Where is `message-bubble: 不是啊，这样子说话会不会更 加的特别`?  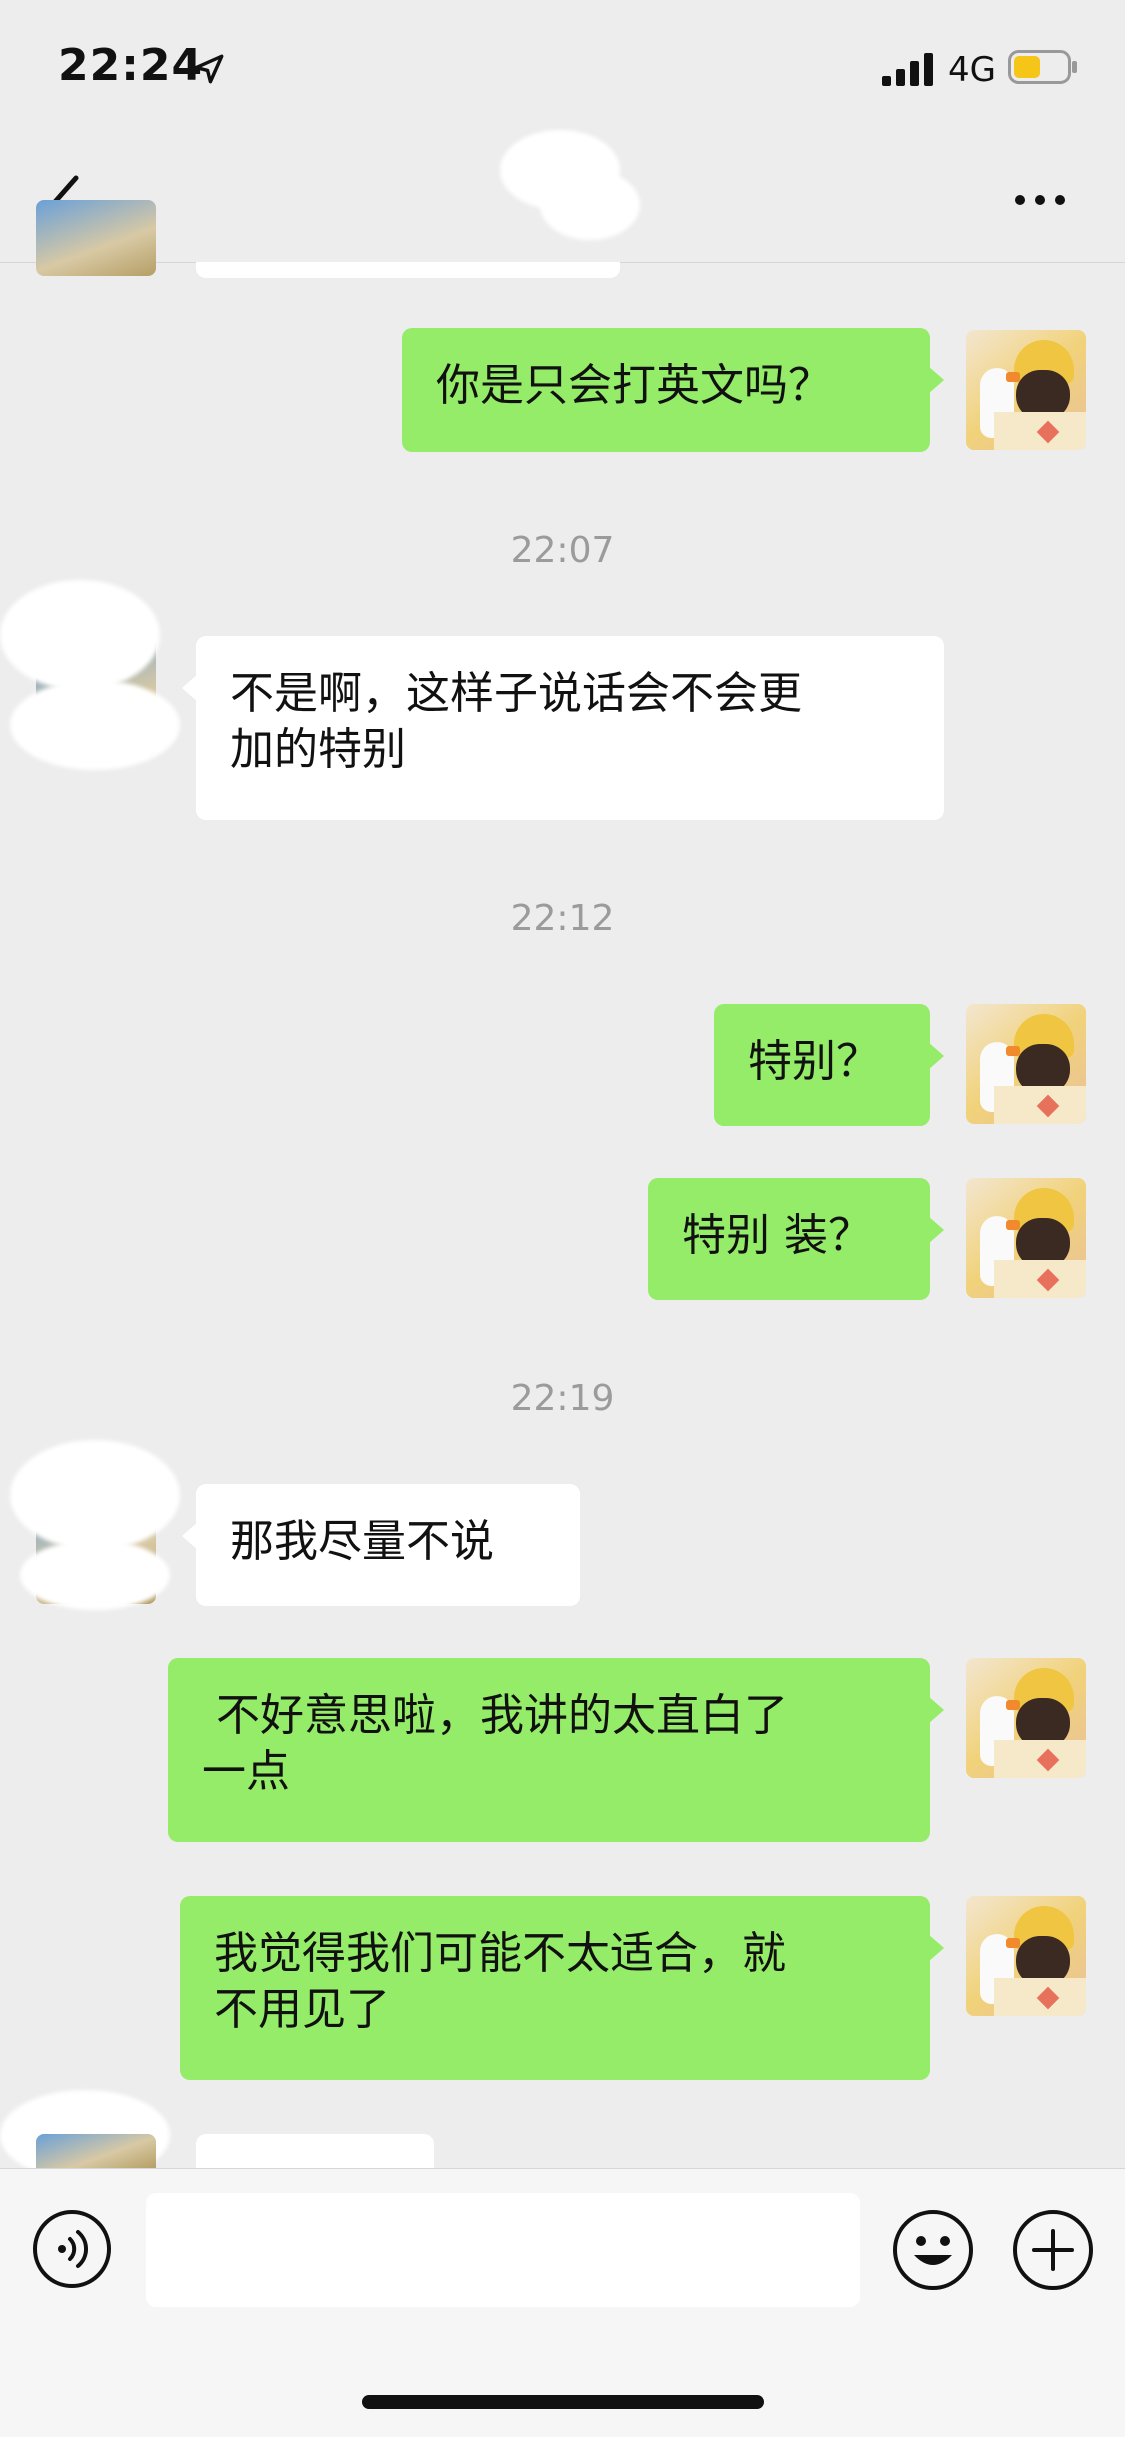
message-bubble: 不是啊，这样子说话会不会更 加的特别 is located at coordinates (563, 728).